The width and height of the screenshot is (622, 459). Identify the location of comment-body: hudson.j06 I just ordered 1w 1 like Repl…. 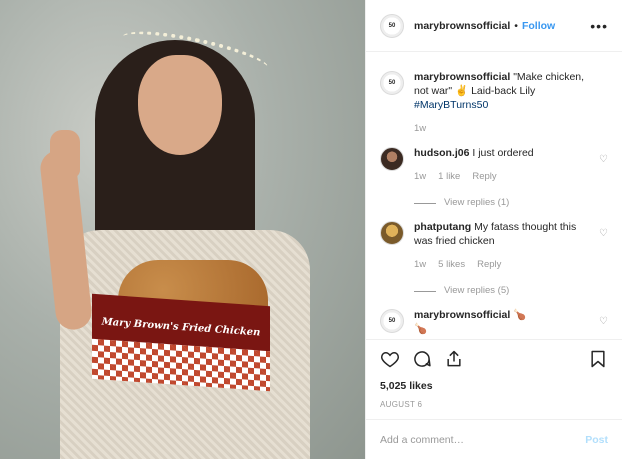
(504, 178).